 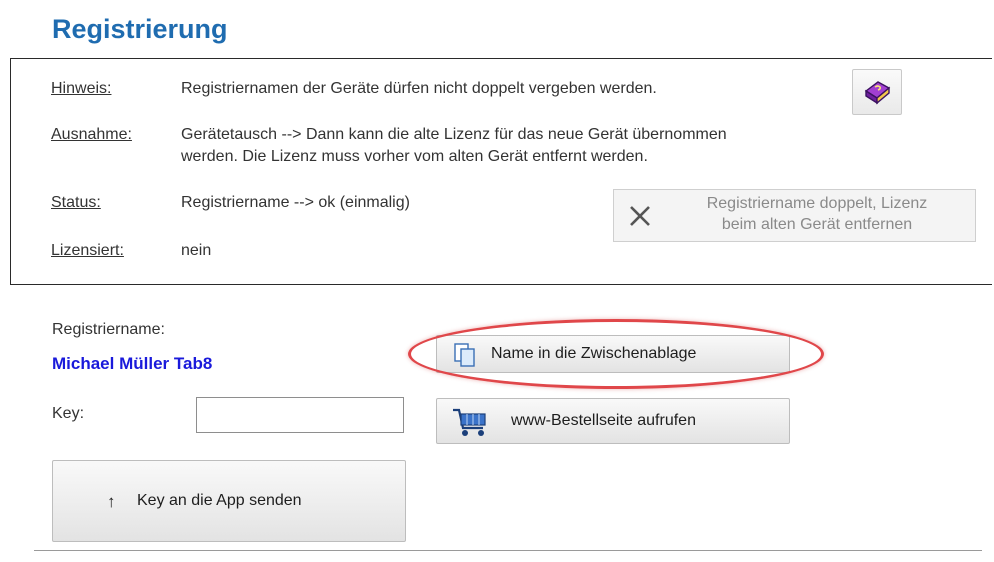 I want to click on hinweis-label: Hinweis:, so click(x=81, y=88).